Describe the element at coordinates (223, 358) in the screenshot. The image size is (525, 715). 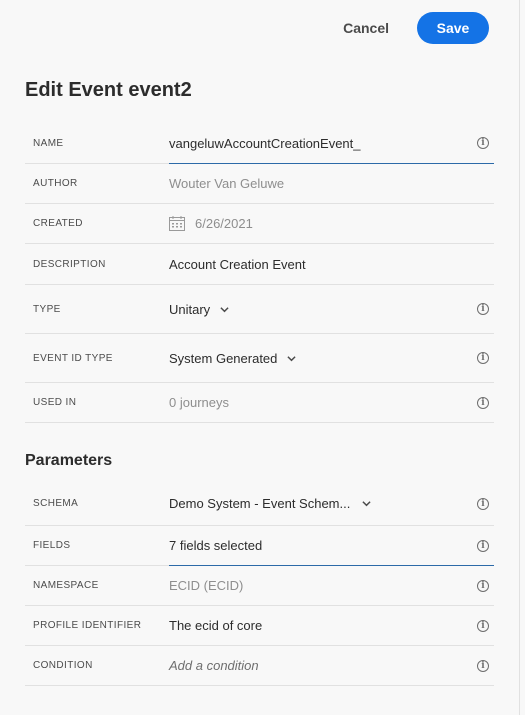
I see `event-id-type-value: System Generated` at that location.